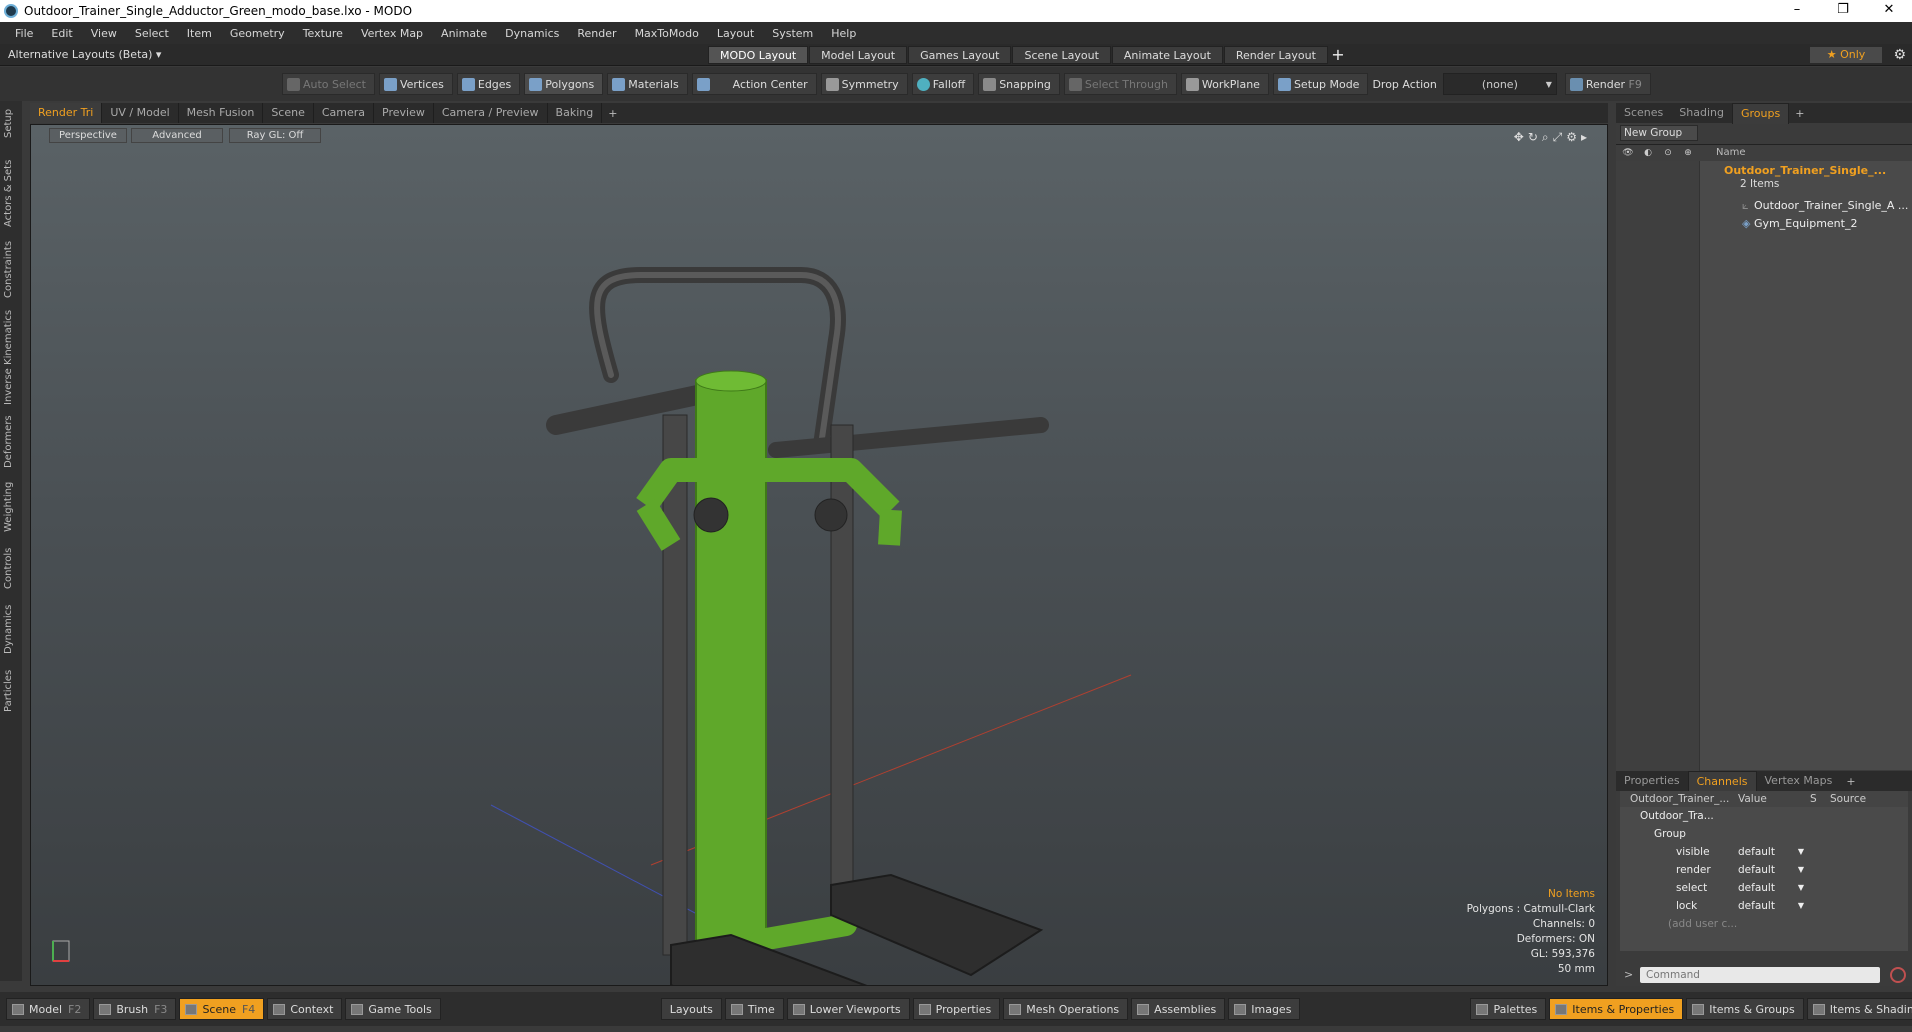  I want to click on mesh-operations-button: Mesh Operations, so click(1066, 1009).